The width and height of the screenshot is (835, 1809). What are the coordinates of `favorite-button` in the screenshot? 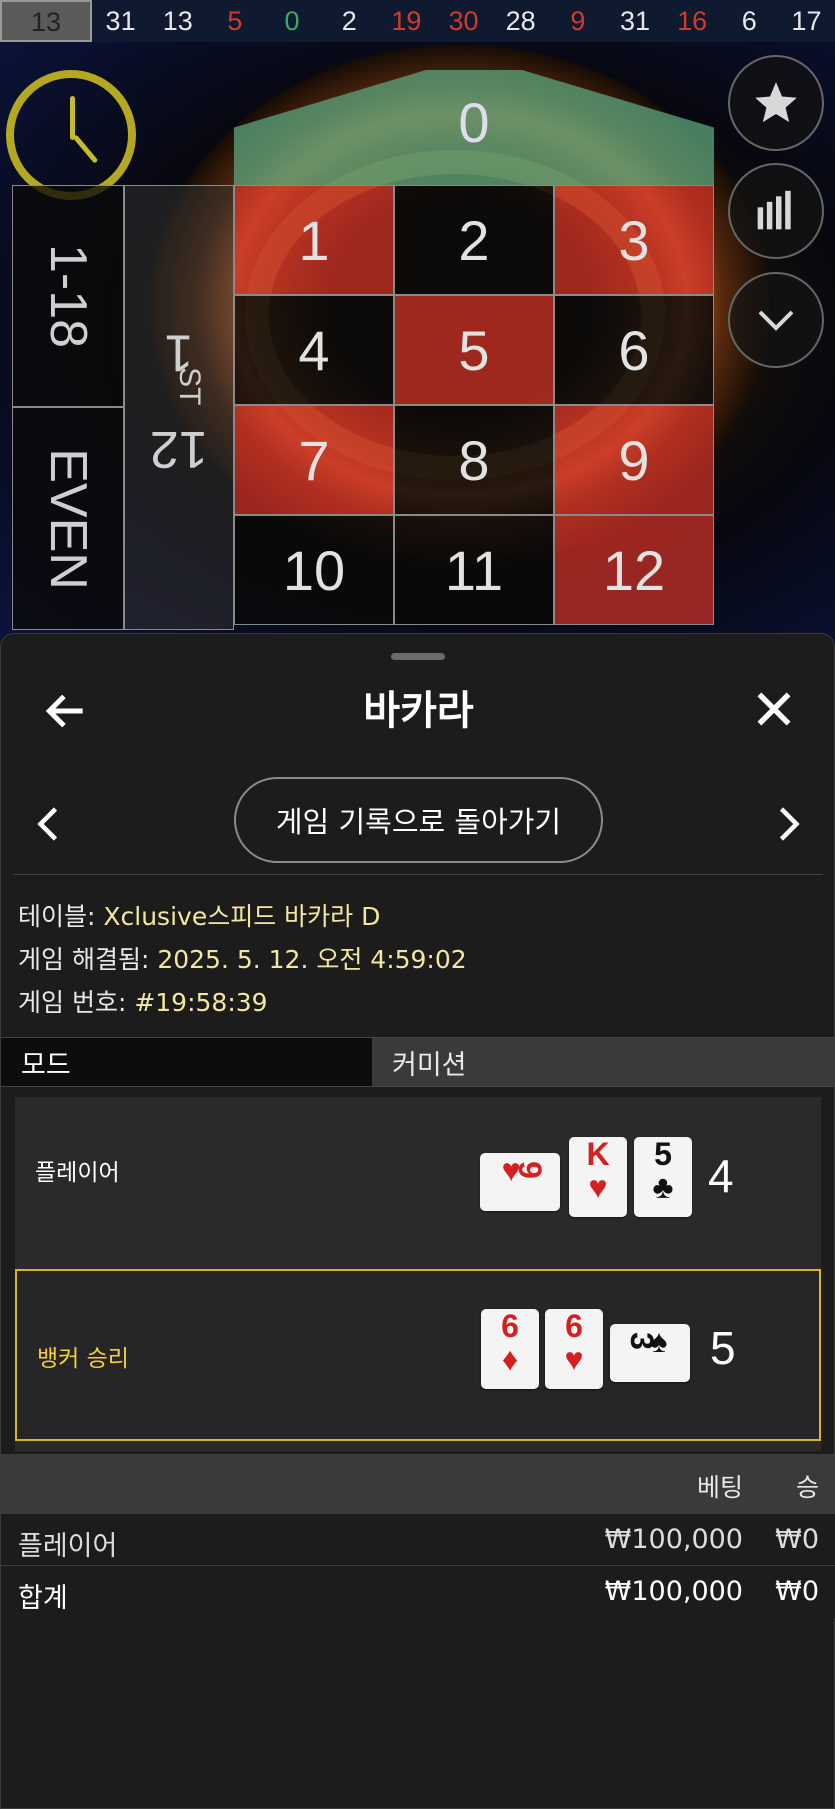 It's located at (776, 103).